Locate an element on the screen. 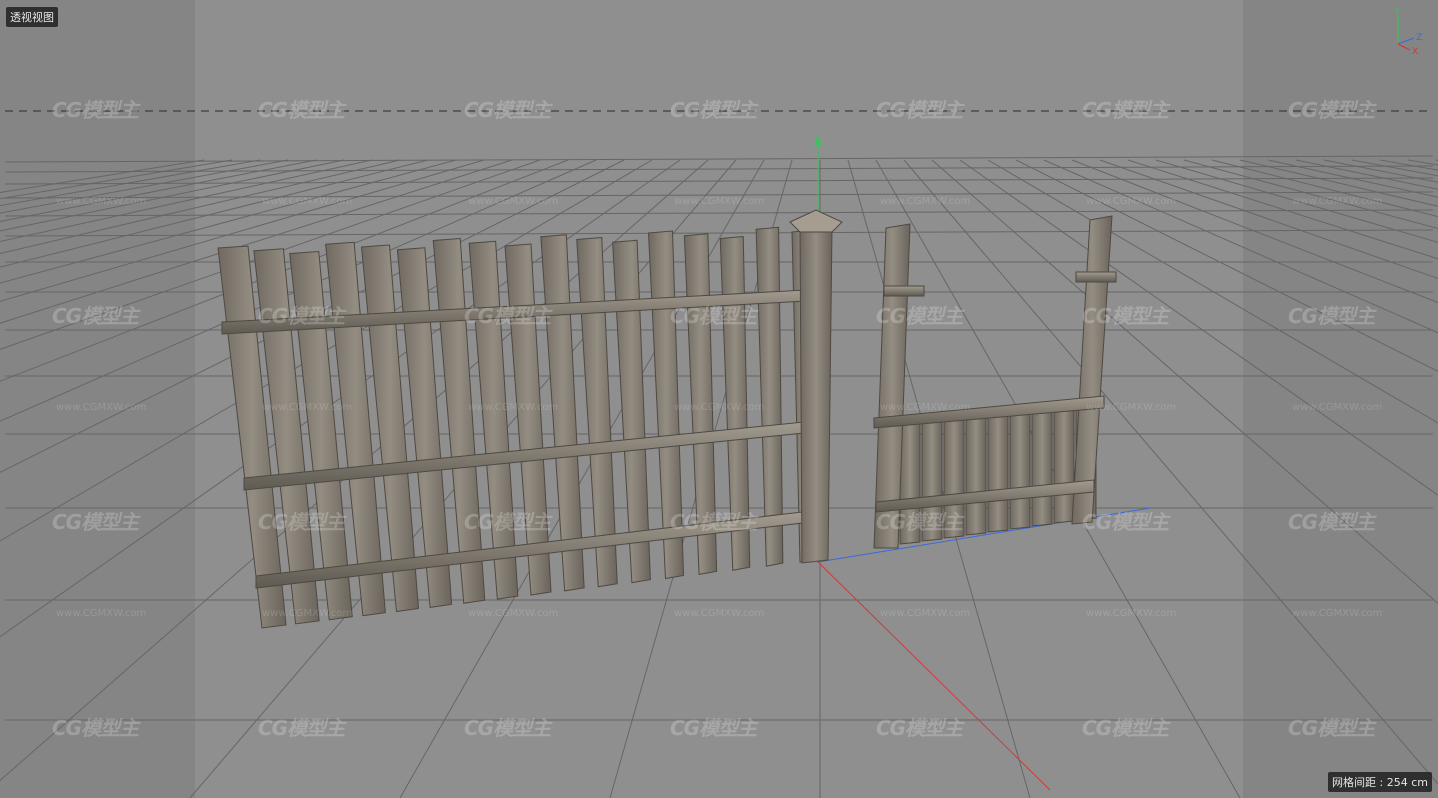 The image size is (1438, 798). view-mode-label: 透视视图 is located at coordinates (32, 17).